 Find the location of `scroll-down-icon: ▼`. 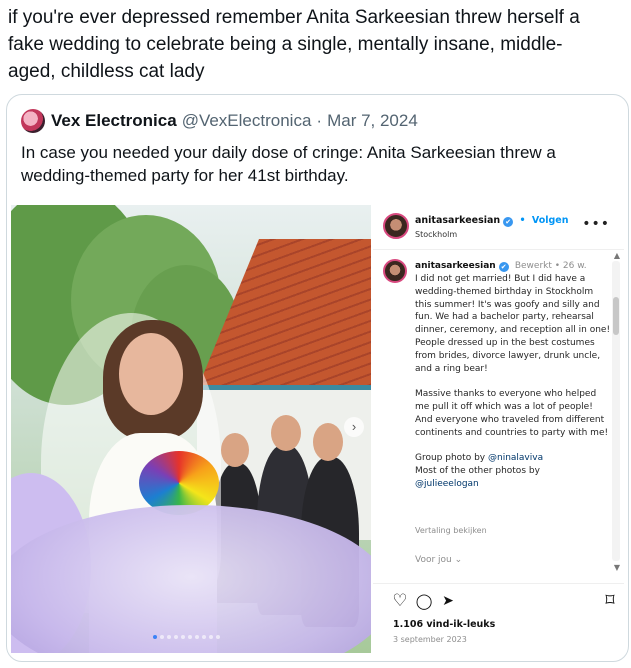

scroll-down-icon: ▼ is located at coordinates (617, 567).